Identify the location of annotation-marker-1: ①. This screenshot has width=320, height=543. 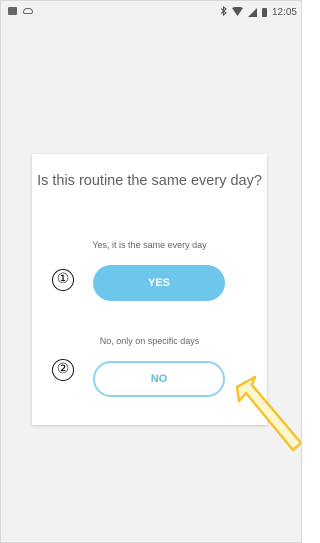
(63, 280).